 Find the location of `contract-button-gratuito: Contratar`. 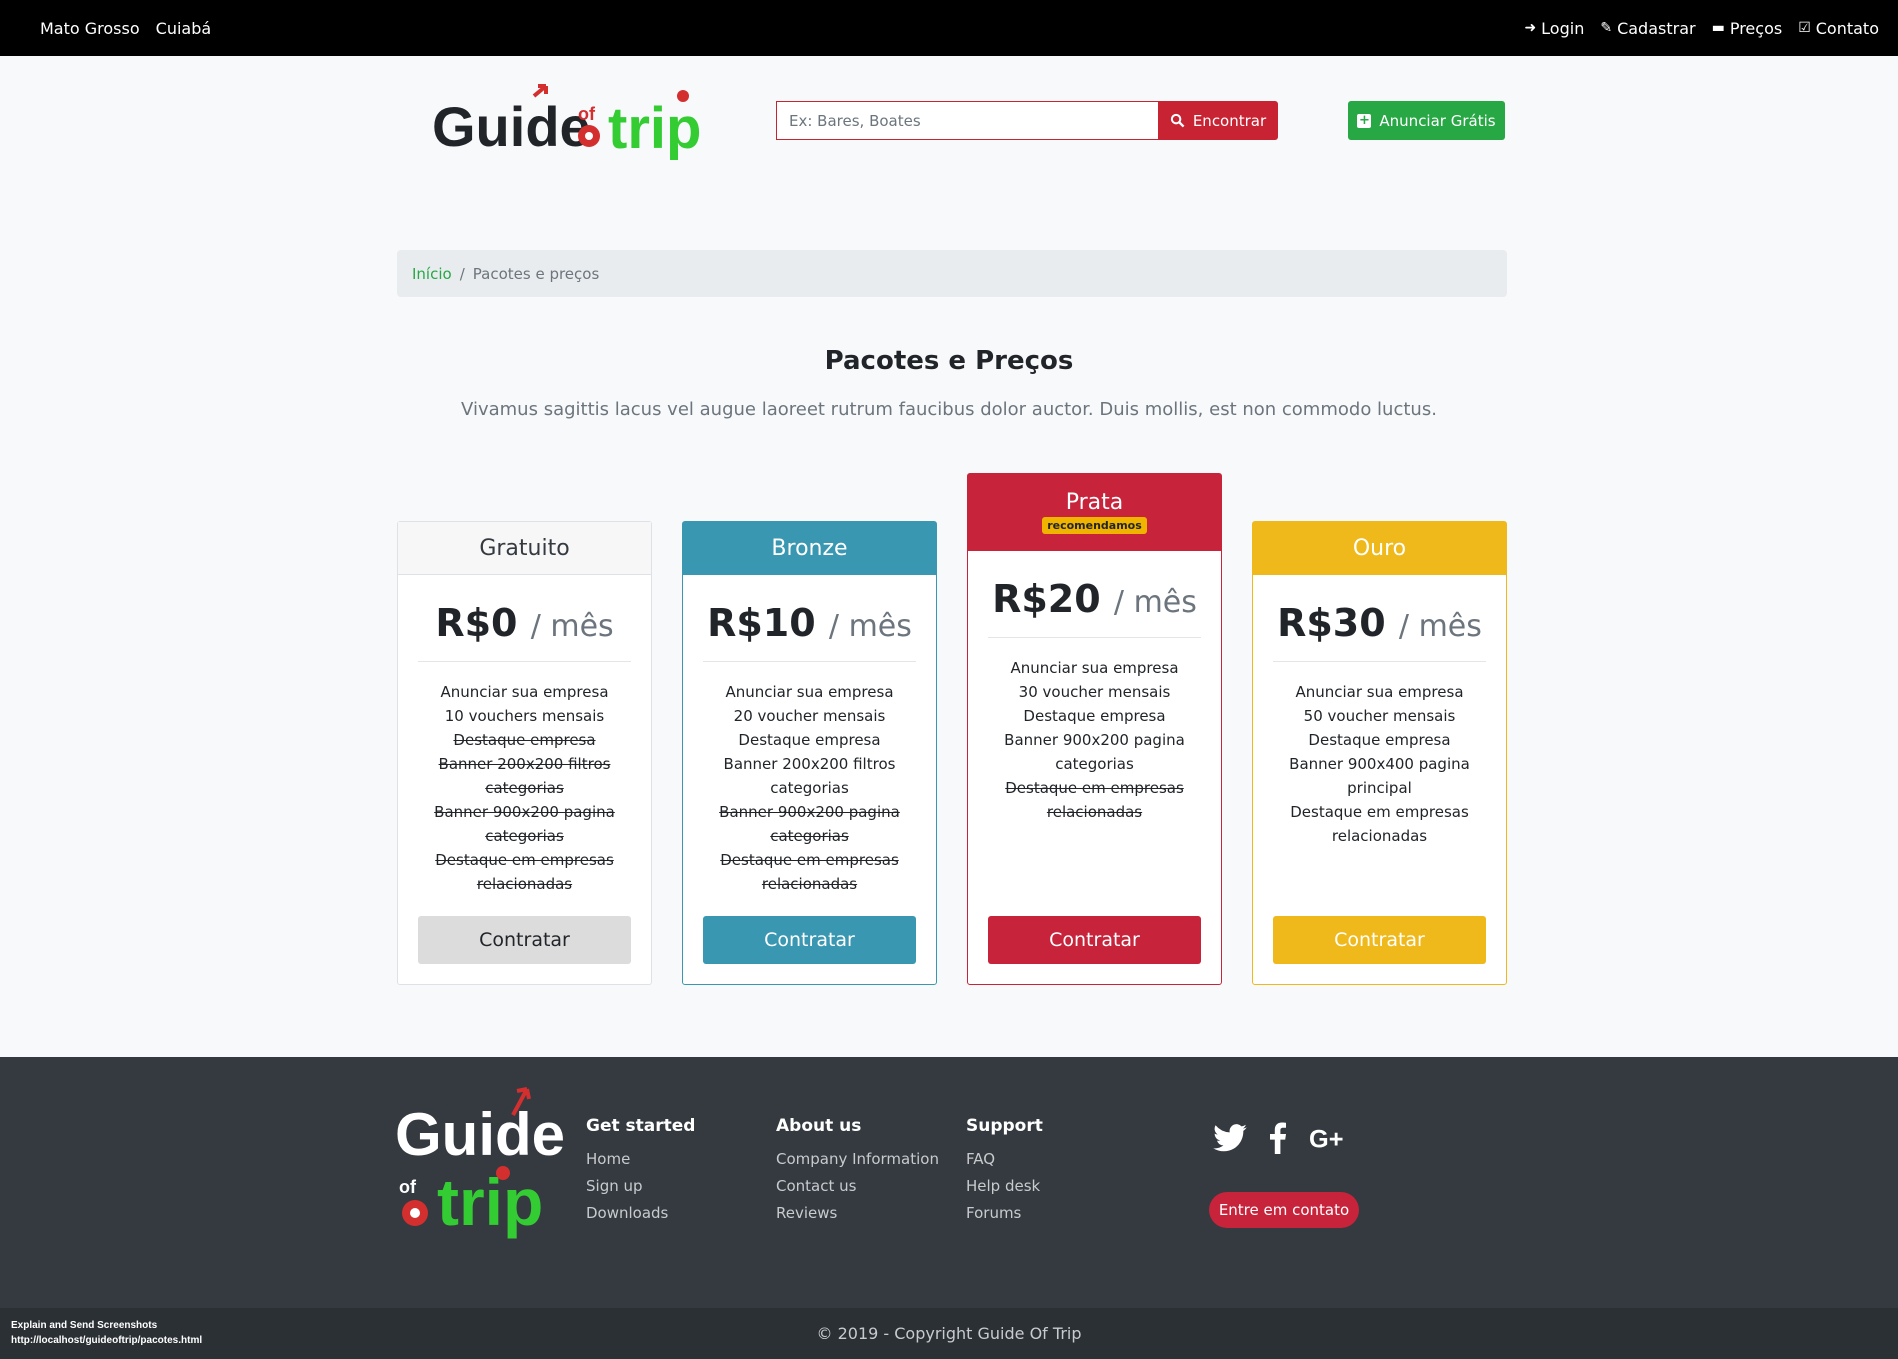

contract-button-gratuito: Contratar is located at coordinates (524, 940).